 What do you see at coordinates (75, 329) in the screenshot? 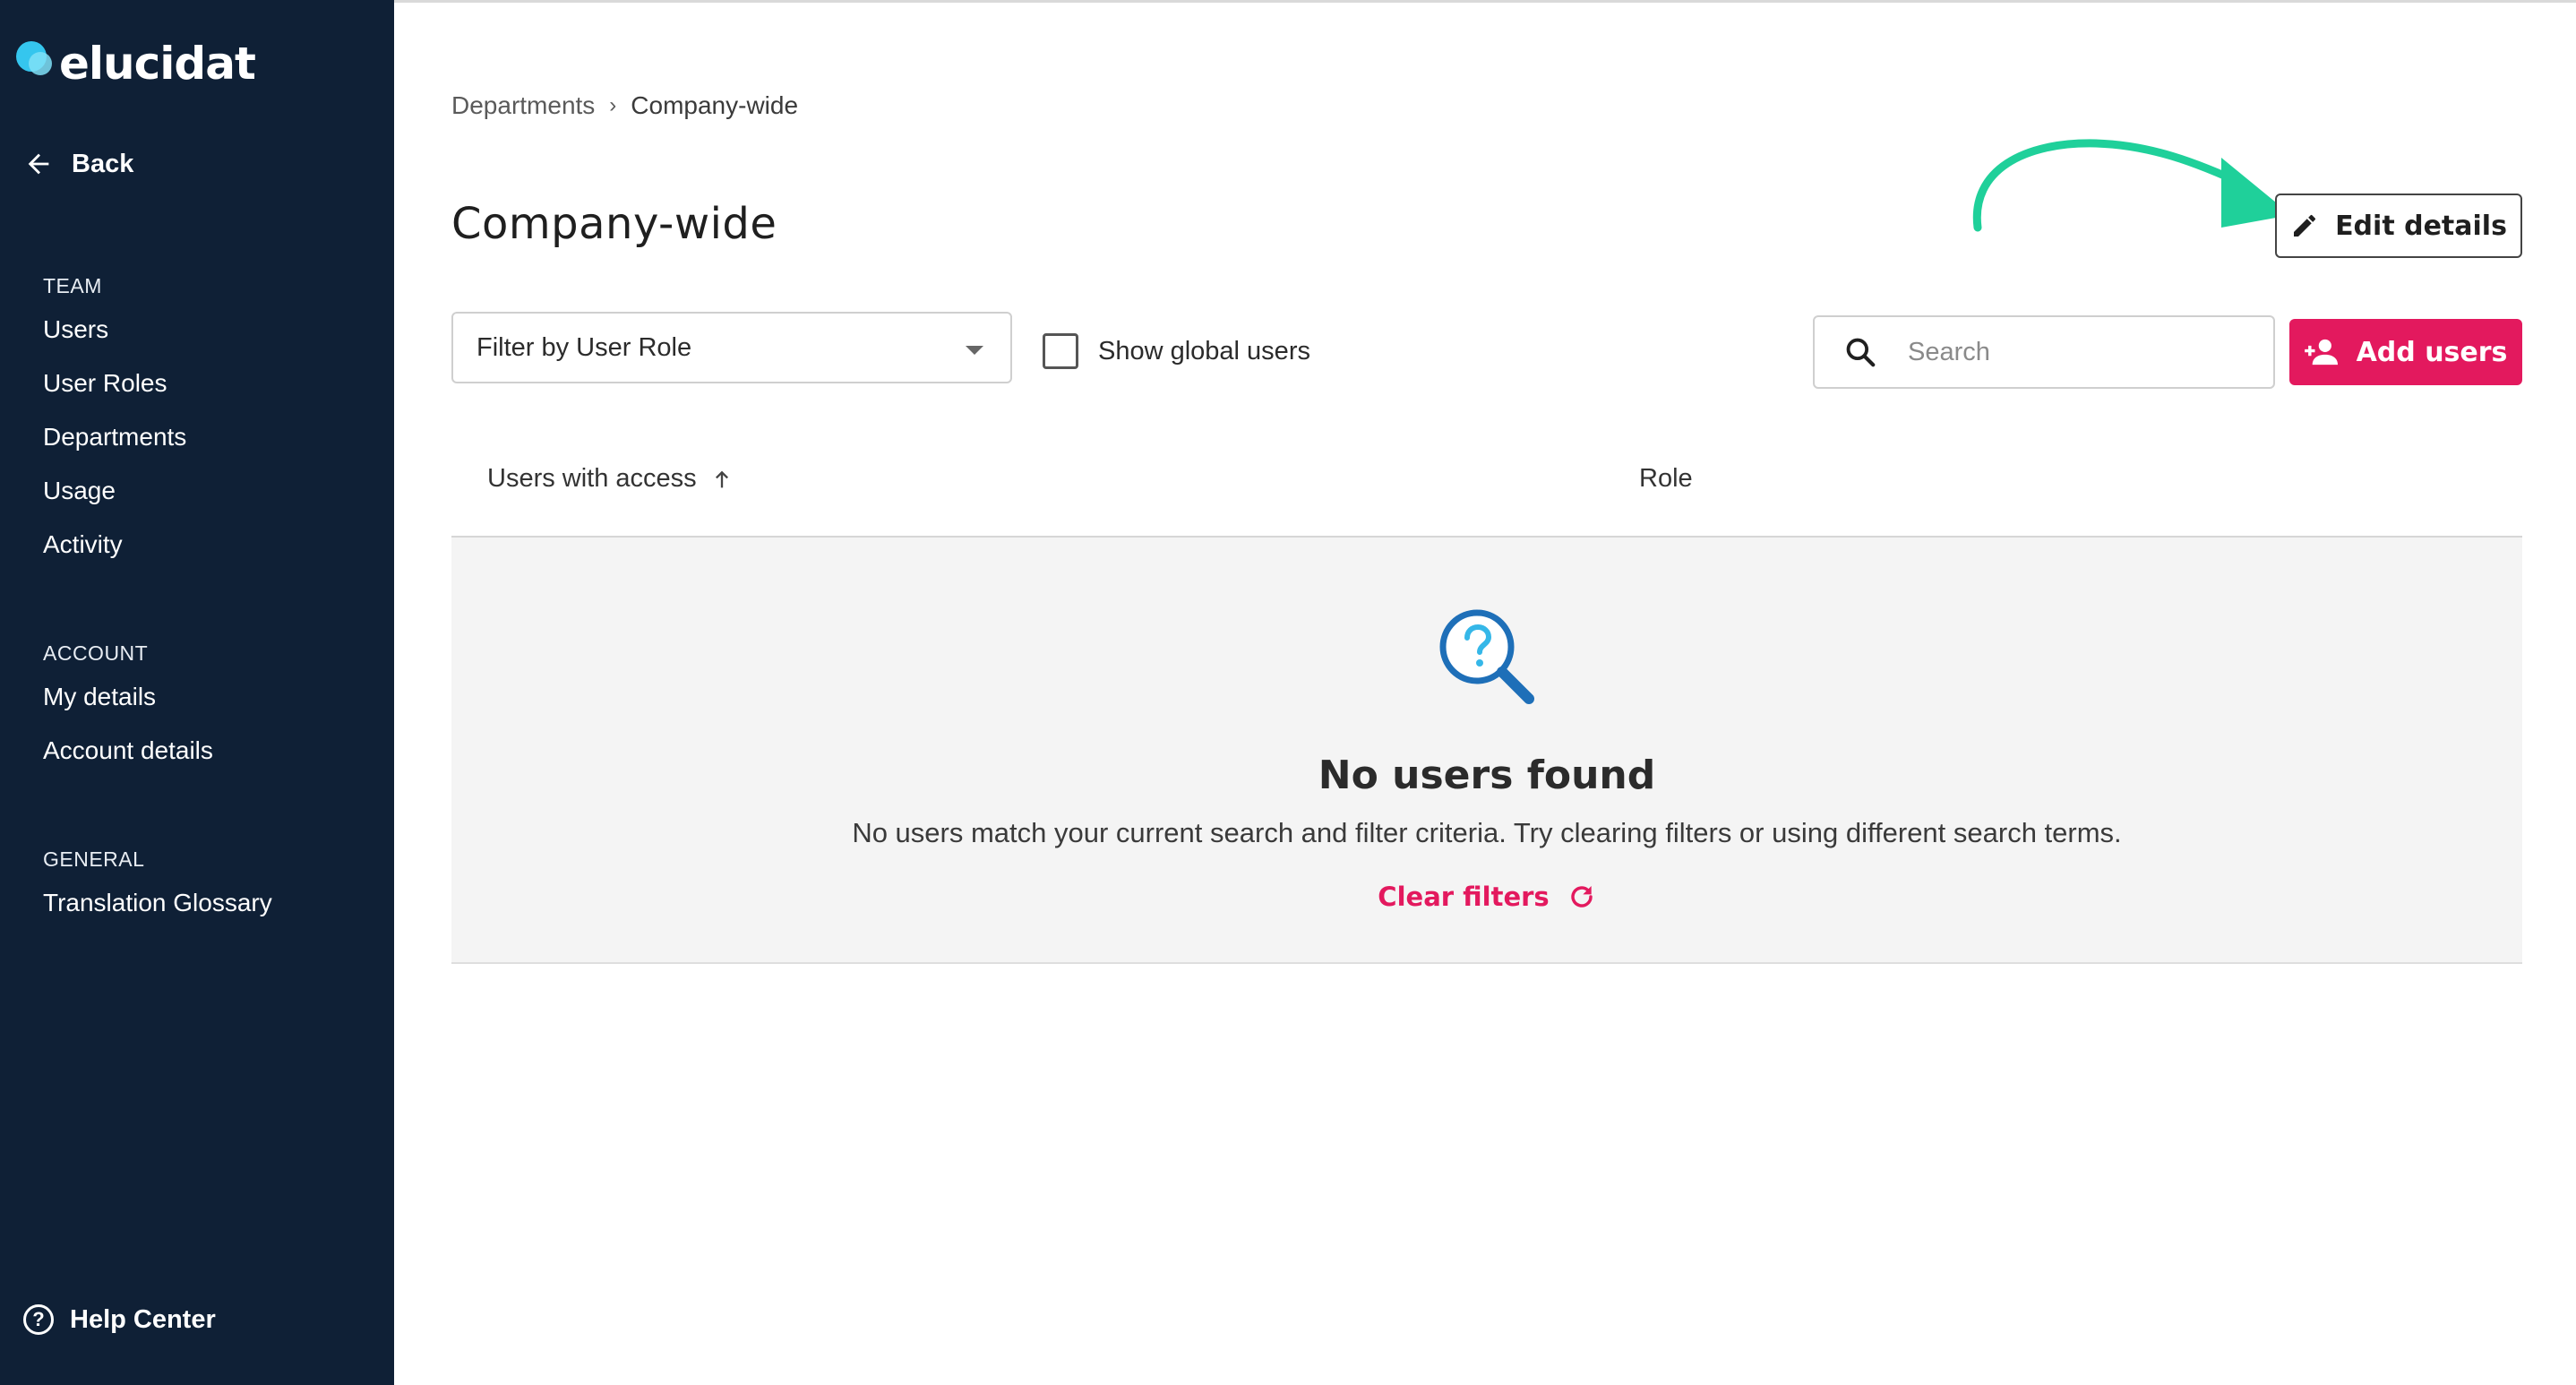
I see `sidebar-item-users: Users` at bounding box center [75, 329].